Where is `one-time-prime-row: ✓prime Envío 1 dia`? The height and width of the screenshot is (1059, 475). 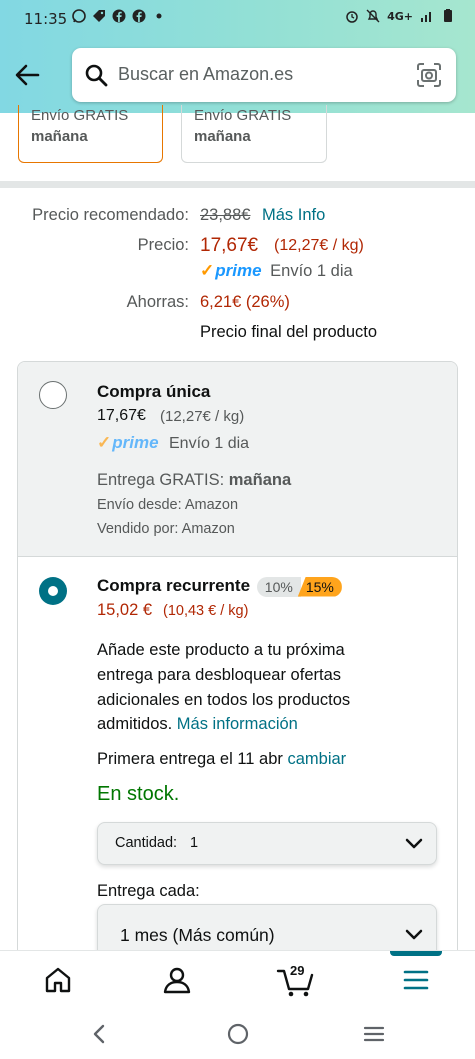 one-time-prime-row: ✓prime Envío 1 dia is located at coordinates (173, 443).